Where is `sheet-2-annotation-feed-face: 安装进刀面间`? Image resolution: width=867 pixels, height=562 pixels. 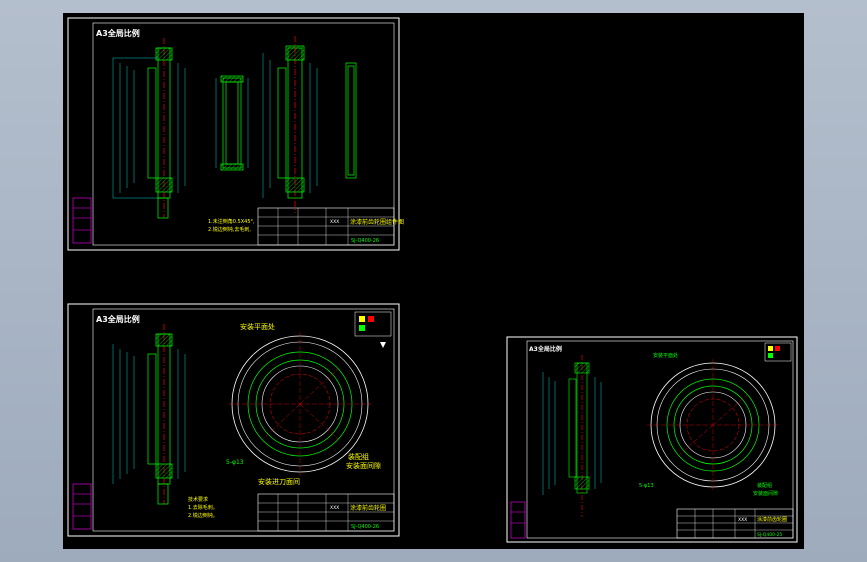
sheet-2-annotation-feed-face: 安装进刀面间 is located at coordinates (279, 481).